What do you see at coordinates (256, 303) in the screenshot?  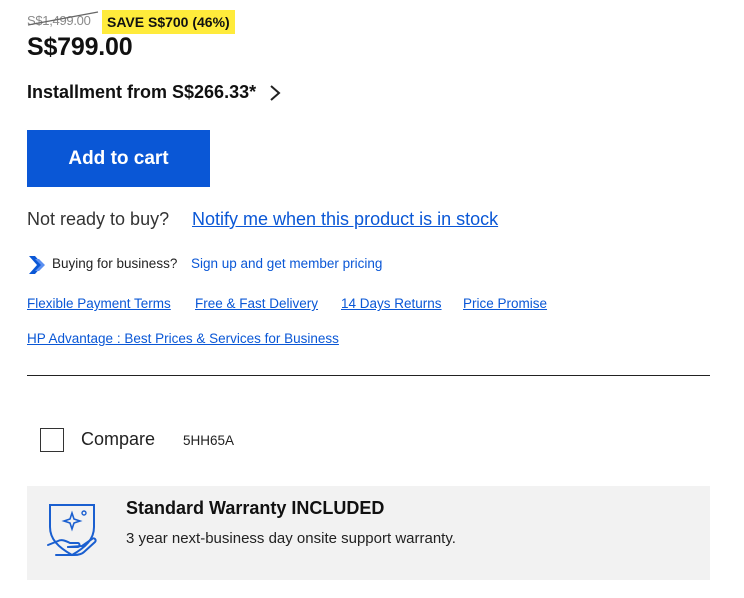 I see `free-delivery-link: Free & Fast Delivery` at bounding box center [256, 303].